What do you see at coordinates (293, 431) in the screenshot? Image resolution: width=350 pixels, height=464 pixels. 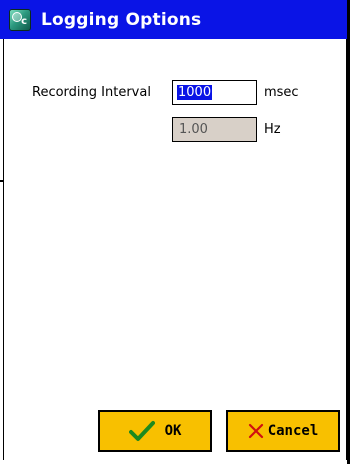 I see `cancel-label: Cancel` at bounding box center [293, 431].